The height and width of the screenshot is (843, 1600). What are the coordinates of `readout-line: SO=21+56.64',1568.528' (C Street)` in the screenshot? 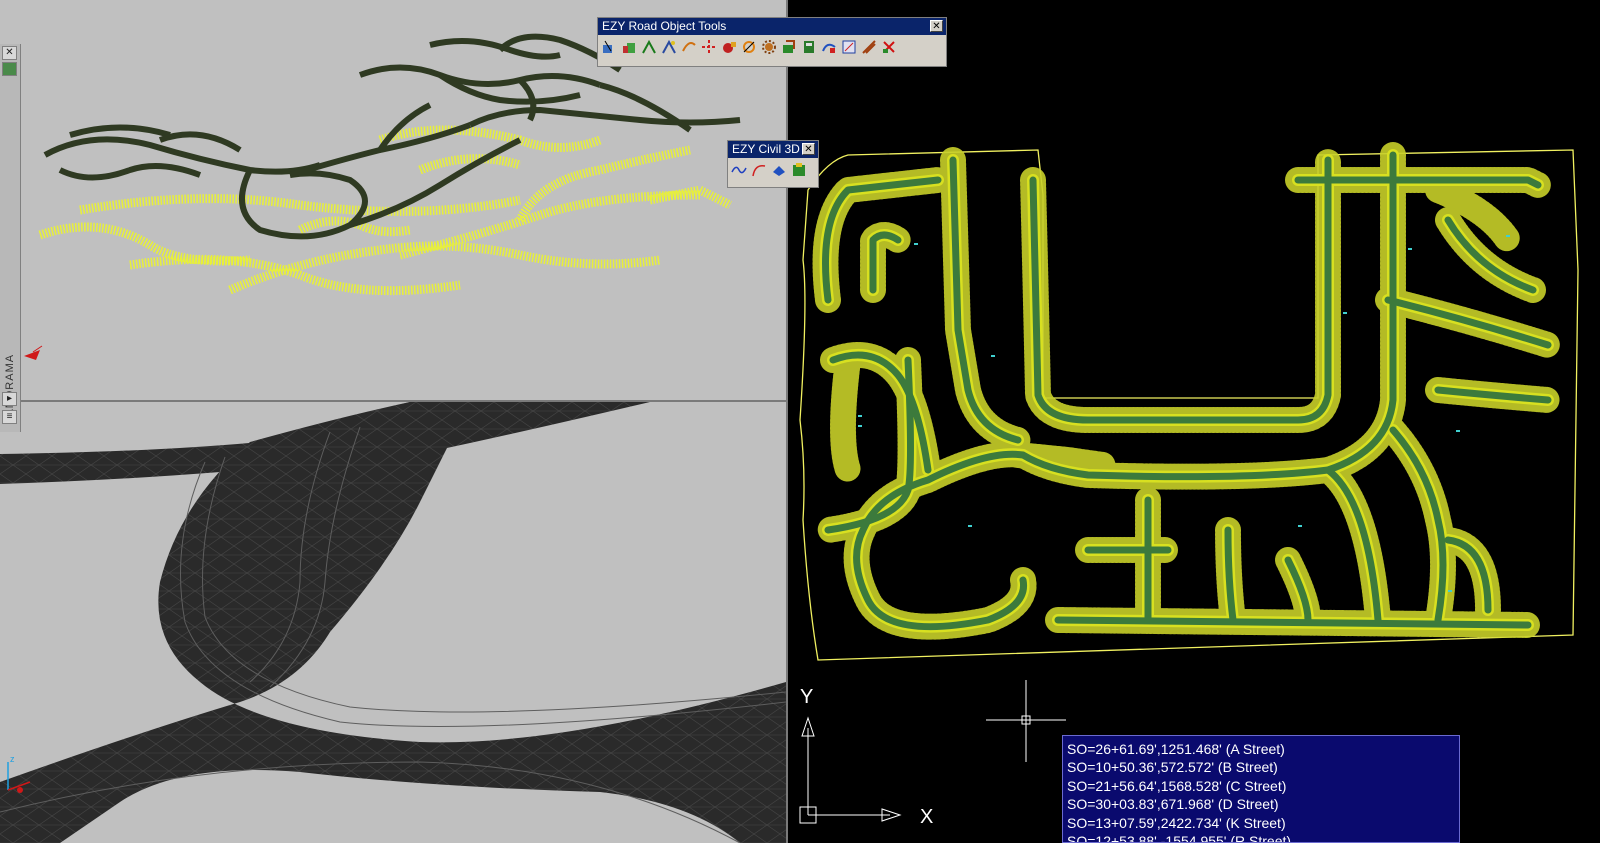 It's located at (1177, 785).